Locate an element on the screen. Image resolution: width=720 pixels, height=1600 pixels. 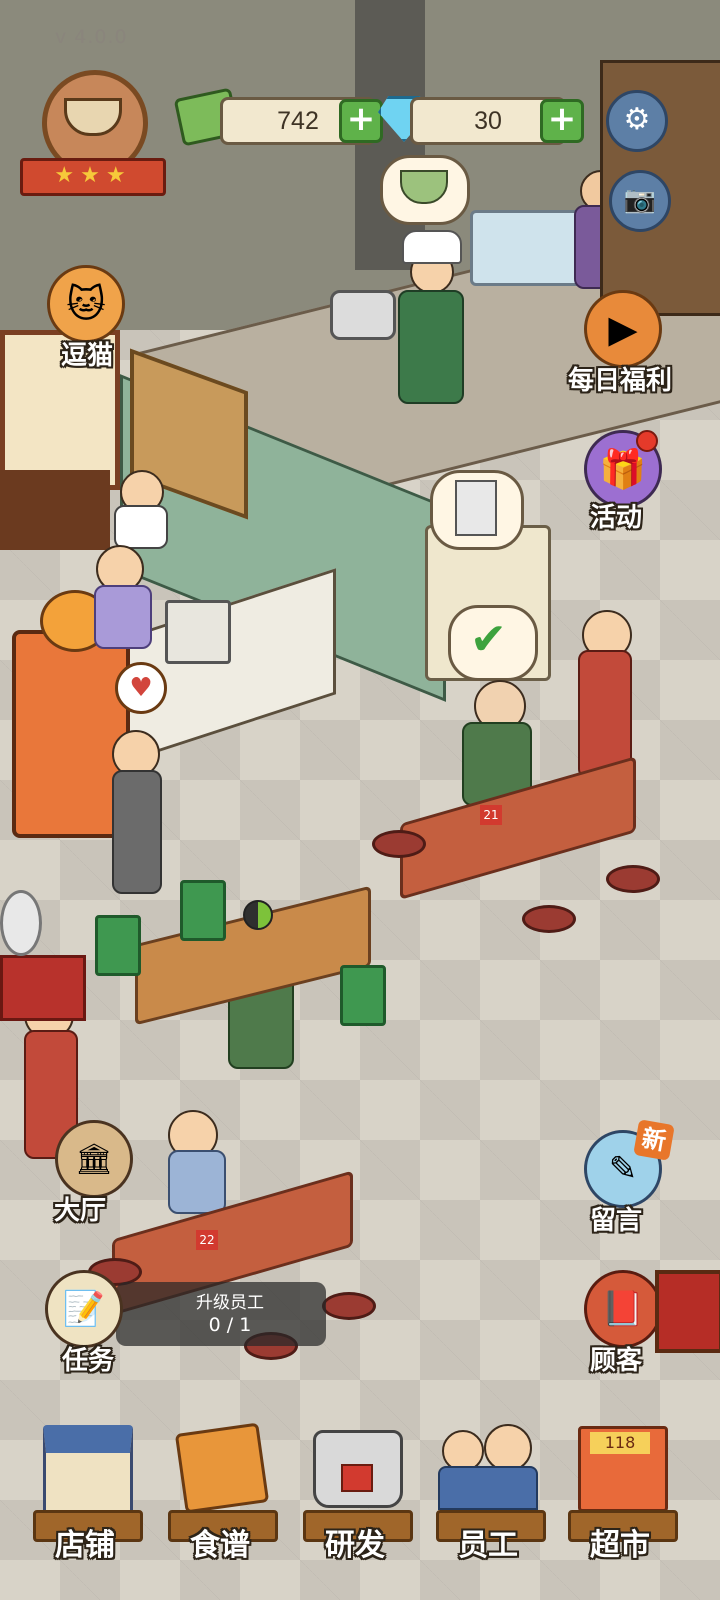
event-red-dot is located at coordinates (647, 441).